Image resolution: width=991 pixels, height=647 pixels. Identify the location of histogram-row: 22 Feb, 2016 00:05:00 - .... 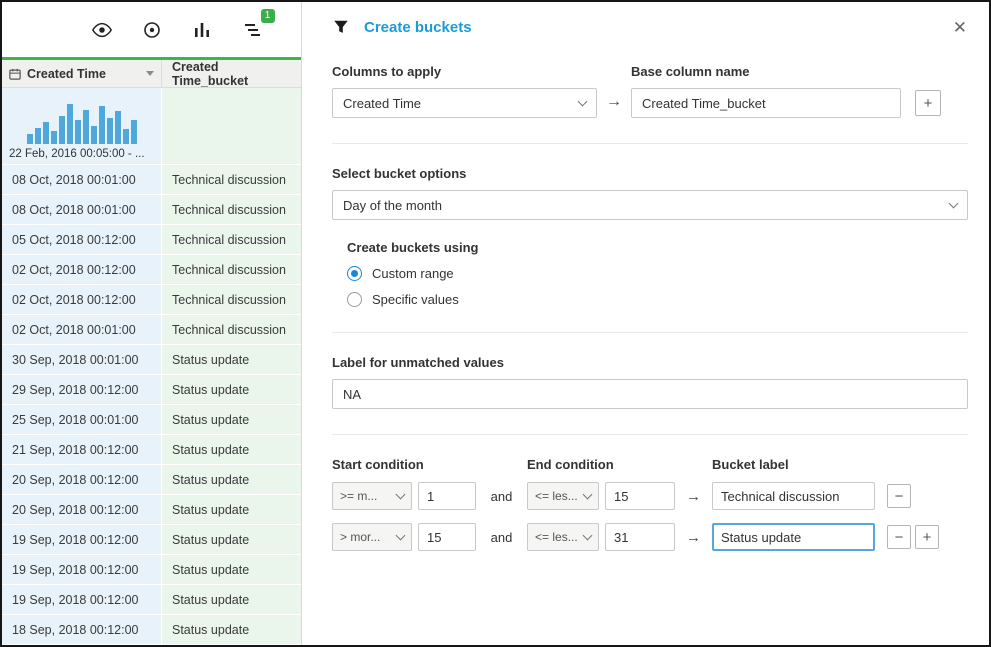
(151, 126).